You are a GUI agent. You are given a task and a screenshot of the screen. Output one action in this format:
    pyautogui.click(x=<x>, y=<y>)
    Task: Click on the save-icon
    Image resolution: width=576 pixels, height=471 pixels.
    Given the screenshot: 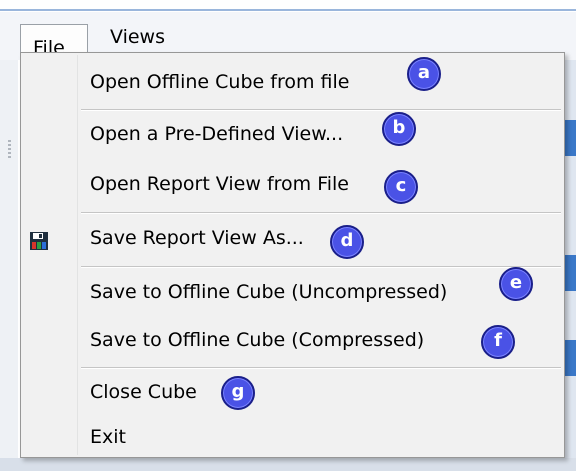 What is the action you would take?
    pyautogui.click(x=39, y=241)
    